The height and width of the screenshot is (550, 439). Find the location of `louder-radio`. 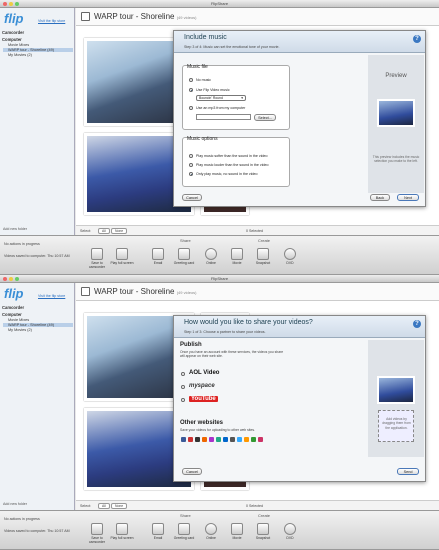

louder-radio is located at coordinates (191, 165).